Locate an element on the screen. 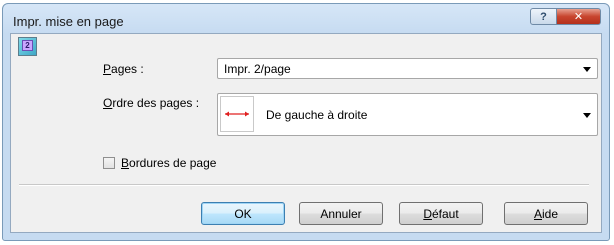  default-button: Défaut is located at coordinates (441, 213).